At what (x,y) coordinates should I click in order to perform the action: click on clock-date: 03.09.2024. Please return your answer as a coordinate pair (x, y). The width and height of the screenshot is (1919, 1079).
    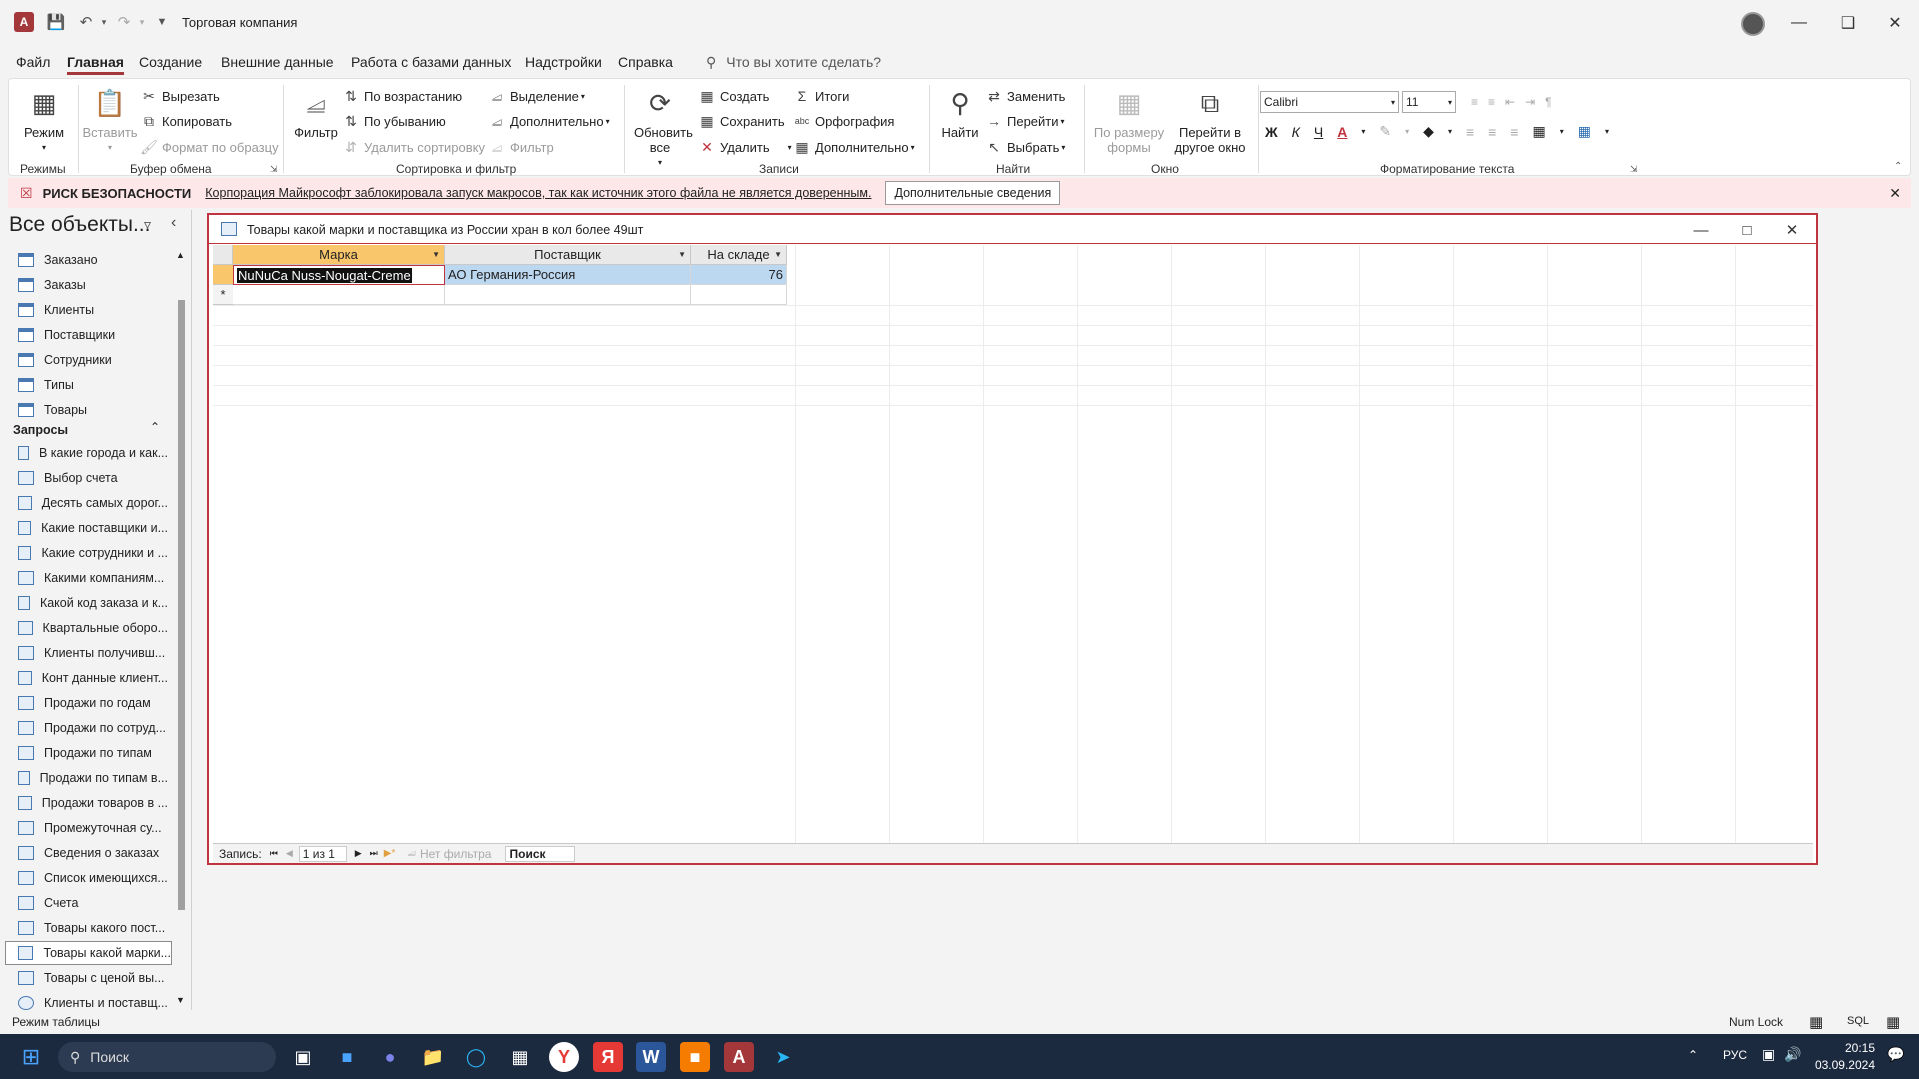
    Looking at the image, I should click on (1840, 1065).